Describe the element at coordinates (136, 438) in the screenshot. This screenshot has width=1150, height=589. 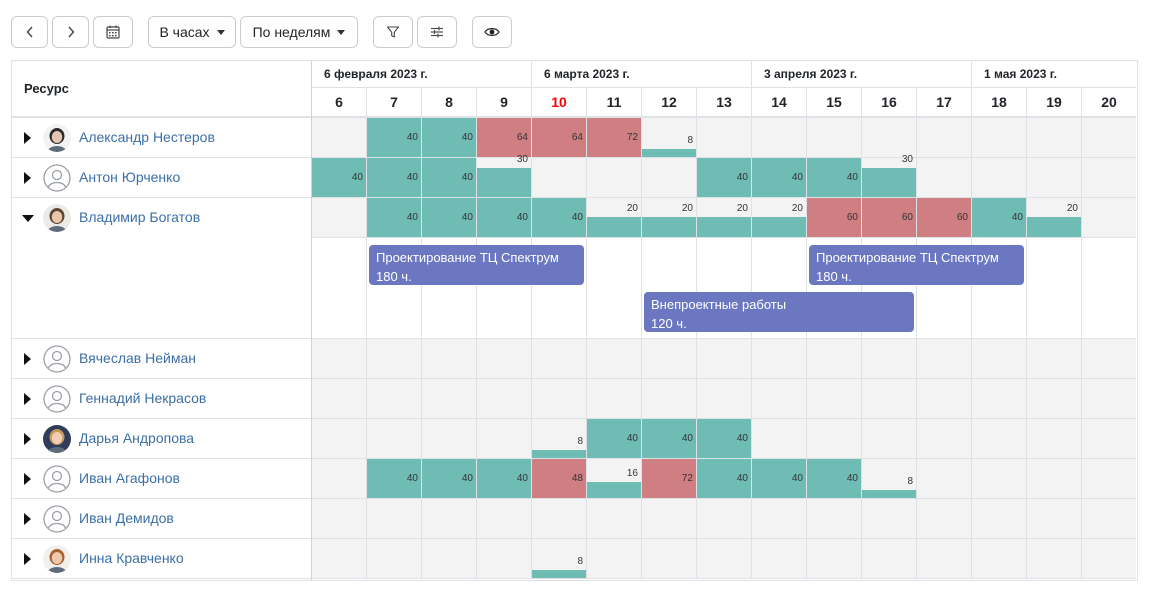
I see `resource-name-link: Дарья Андропова` at that location.